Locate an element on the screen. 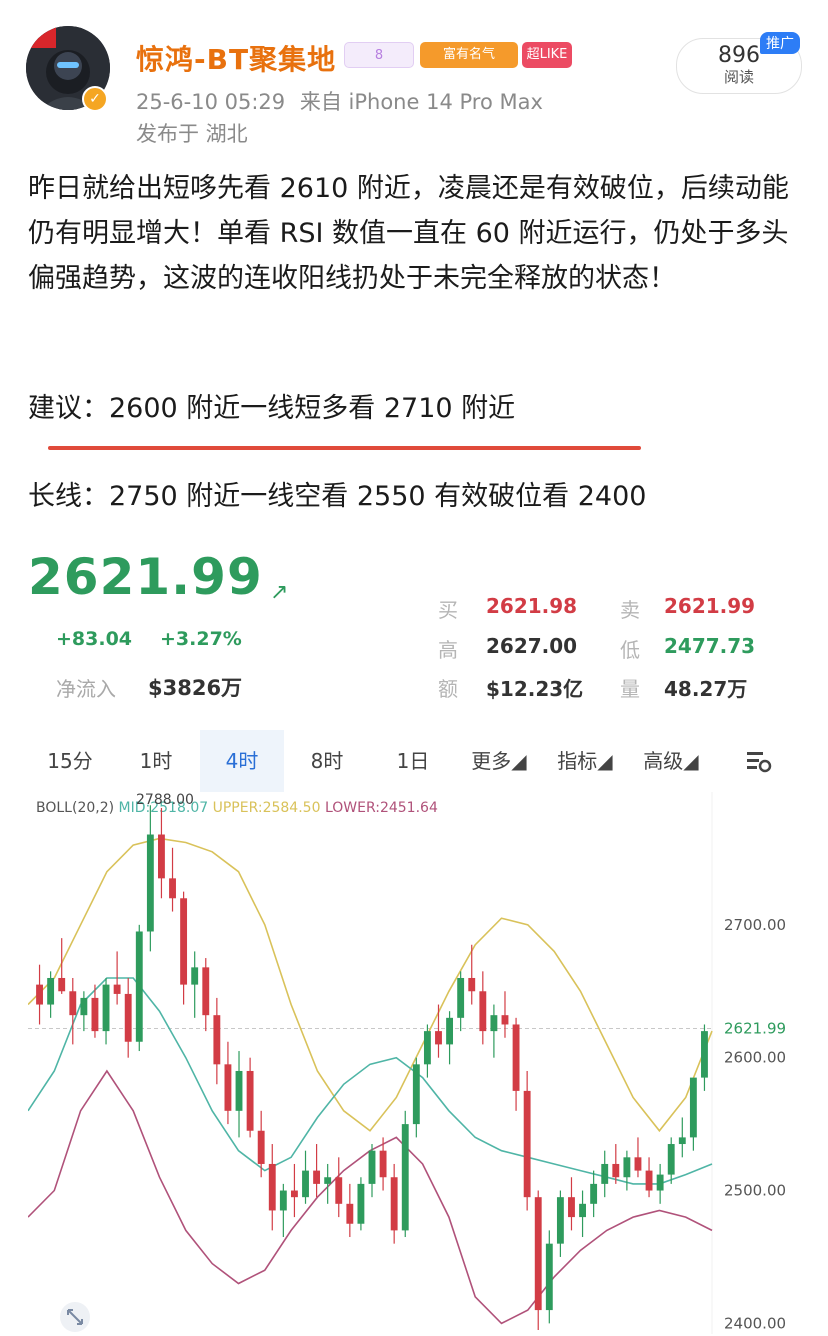 This screenshot has height=1336, width=828. post-long-term: 长线：2750 附近一线空看 2550 有效破位看 2400 is located at coordinates (337, 496).